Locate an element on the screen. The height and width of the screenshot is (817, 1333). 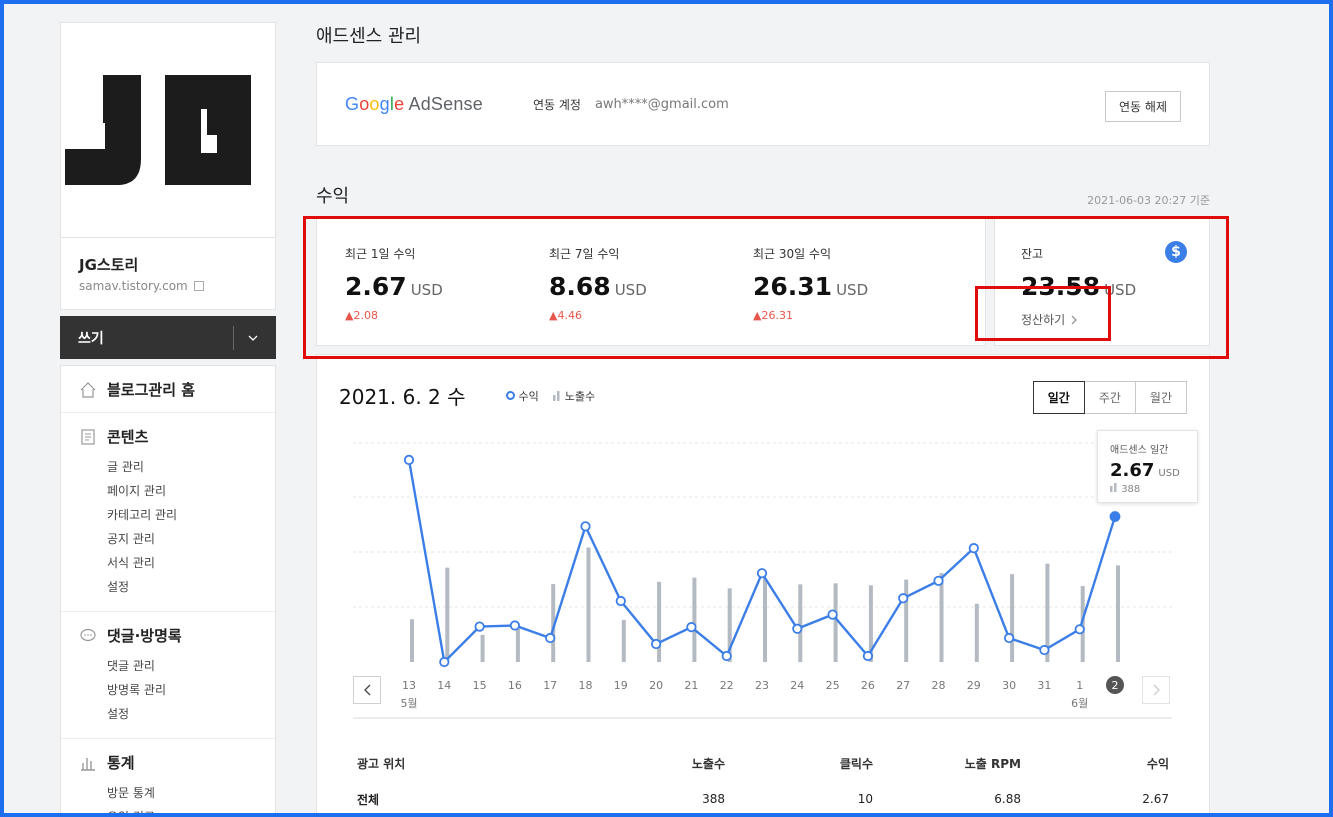
sidebar-item-guestbook-manage: 방명록 관리 is located at coordinates (182, 690).